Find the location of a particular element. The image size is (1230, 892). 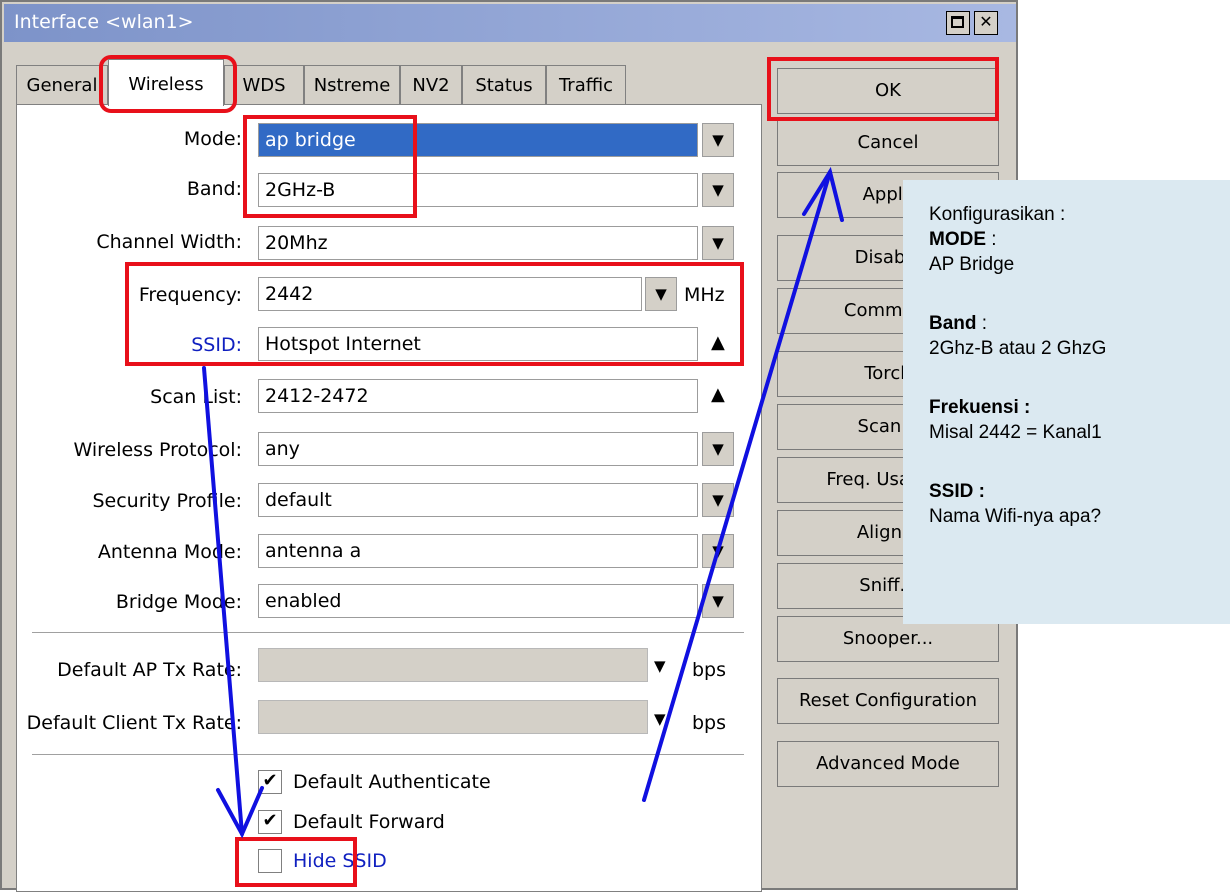

note-frequency-value: Misal 2442 = Kanal1 is located at coordinates (1015, 432).